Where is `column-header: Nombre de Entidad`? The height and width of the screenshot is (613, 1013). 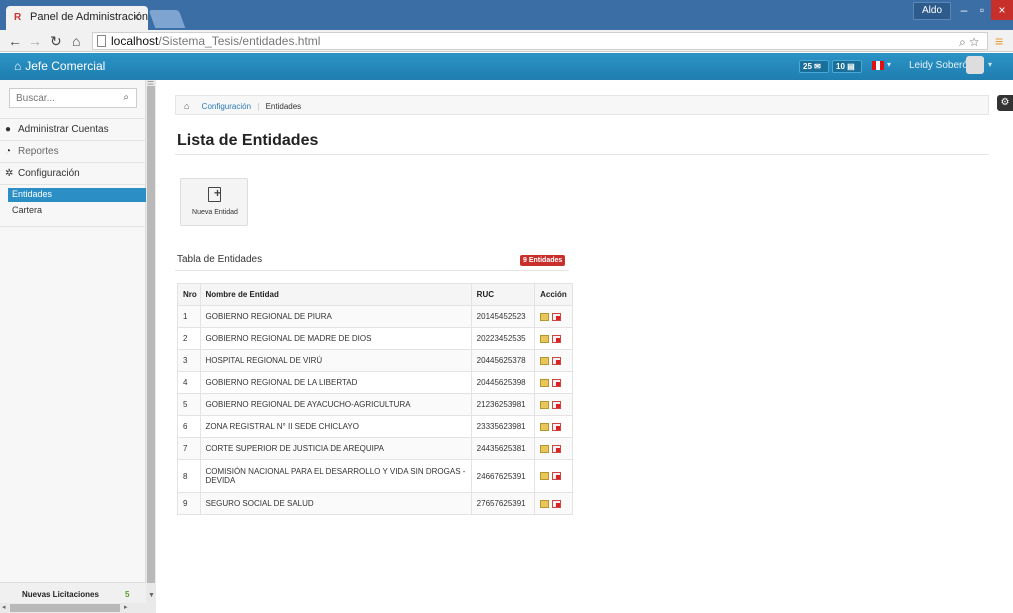 column-header: Nombre de Entidad is located at coordinates (335, 294).